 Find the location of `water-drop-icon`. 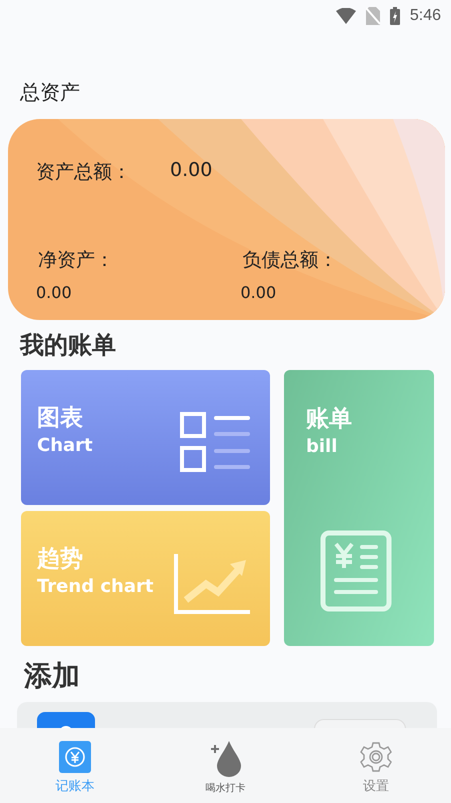

water-drop-icon is located at coordinates (225, 758).